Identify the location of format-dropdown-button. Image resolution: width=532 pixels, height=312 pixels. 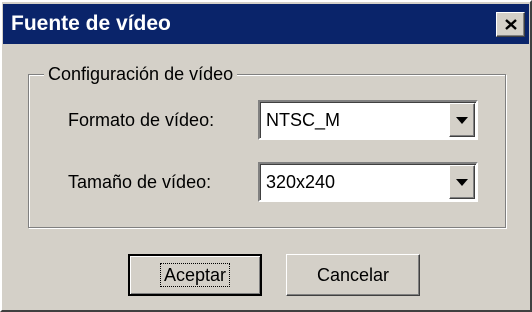
(462, 120).